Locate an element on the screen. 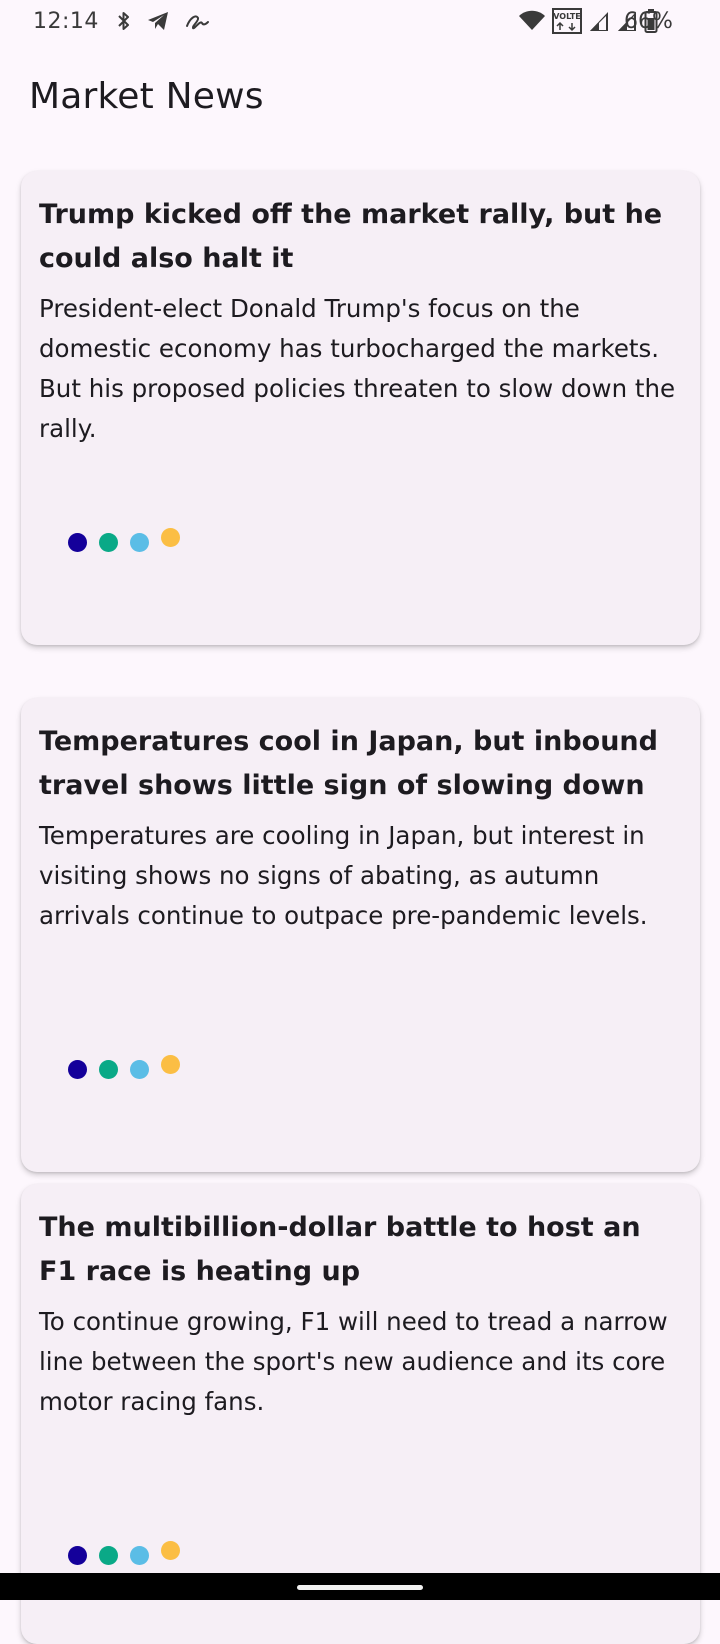  home-gesture-handle is located at coordinates (360, 1587).